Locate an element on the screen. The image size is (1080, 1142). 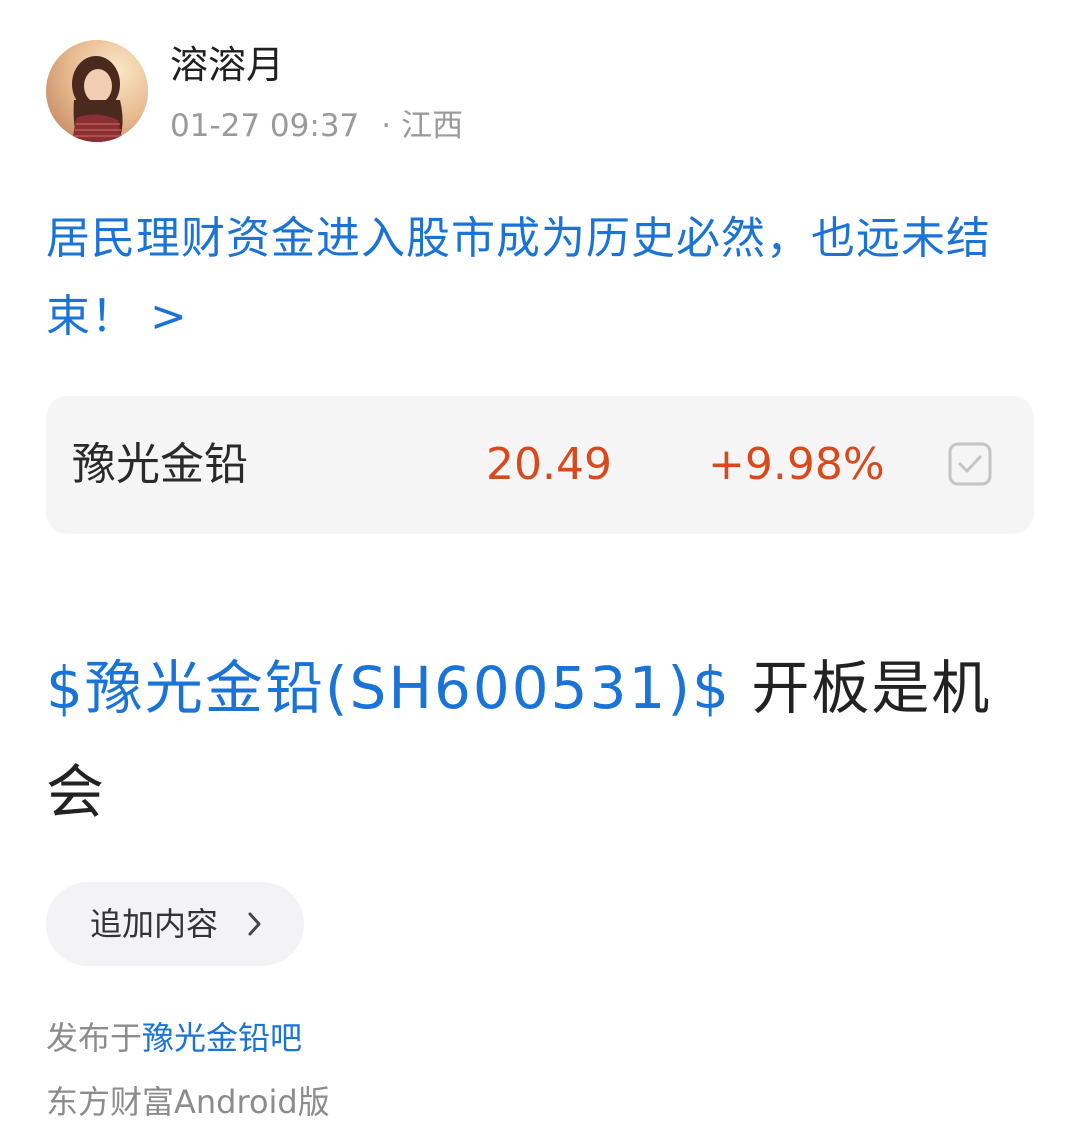
avatar-photo-icon is located at coordinates (97, 91).